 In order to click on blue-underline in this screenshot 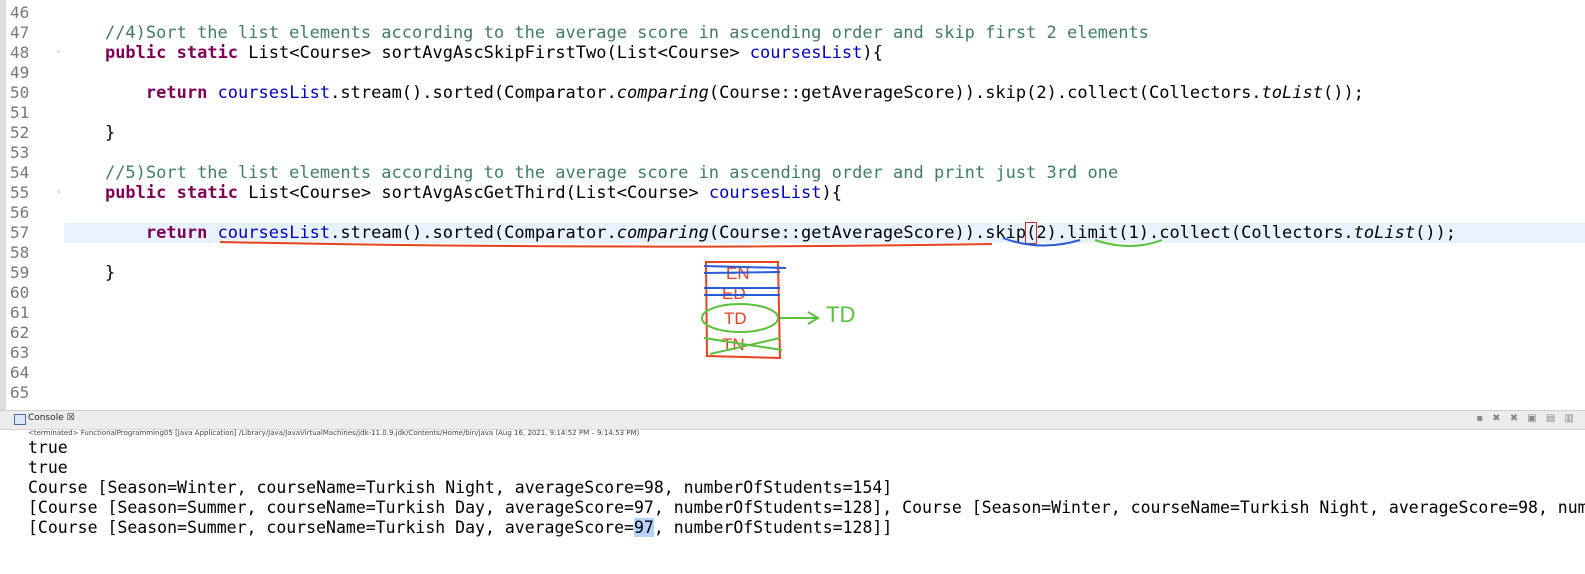, I will do `click(1041, 242)`.